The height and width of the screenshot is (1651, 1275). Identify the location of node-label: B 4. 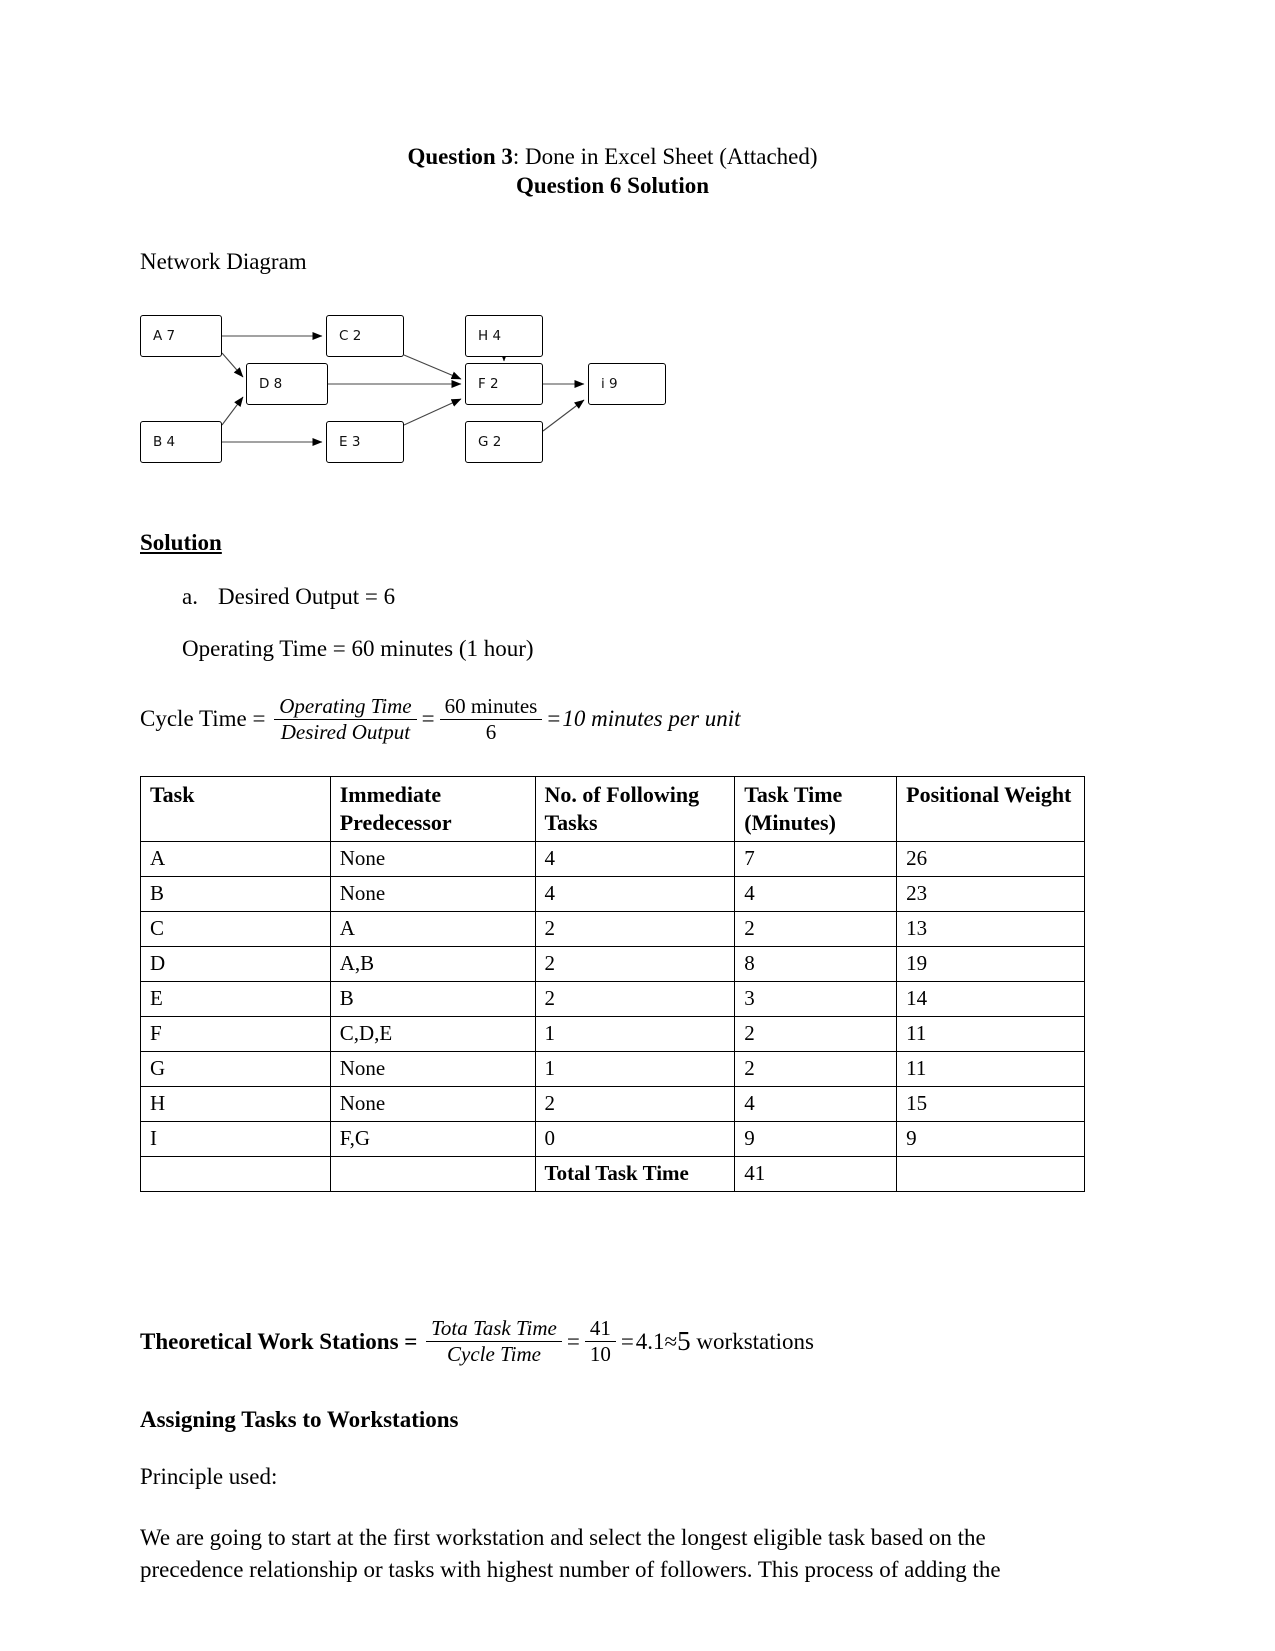
(164, 441).